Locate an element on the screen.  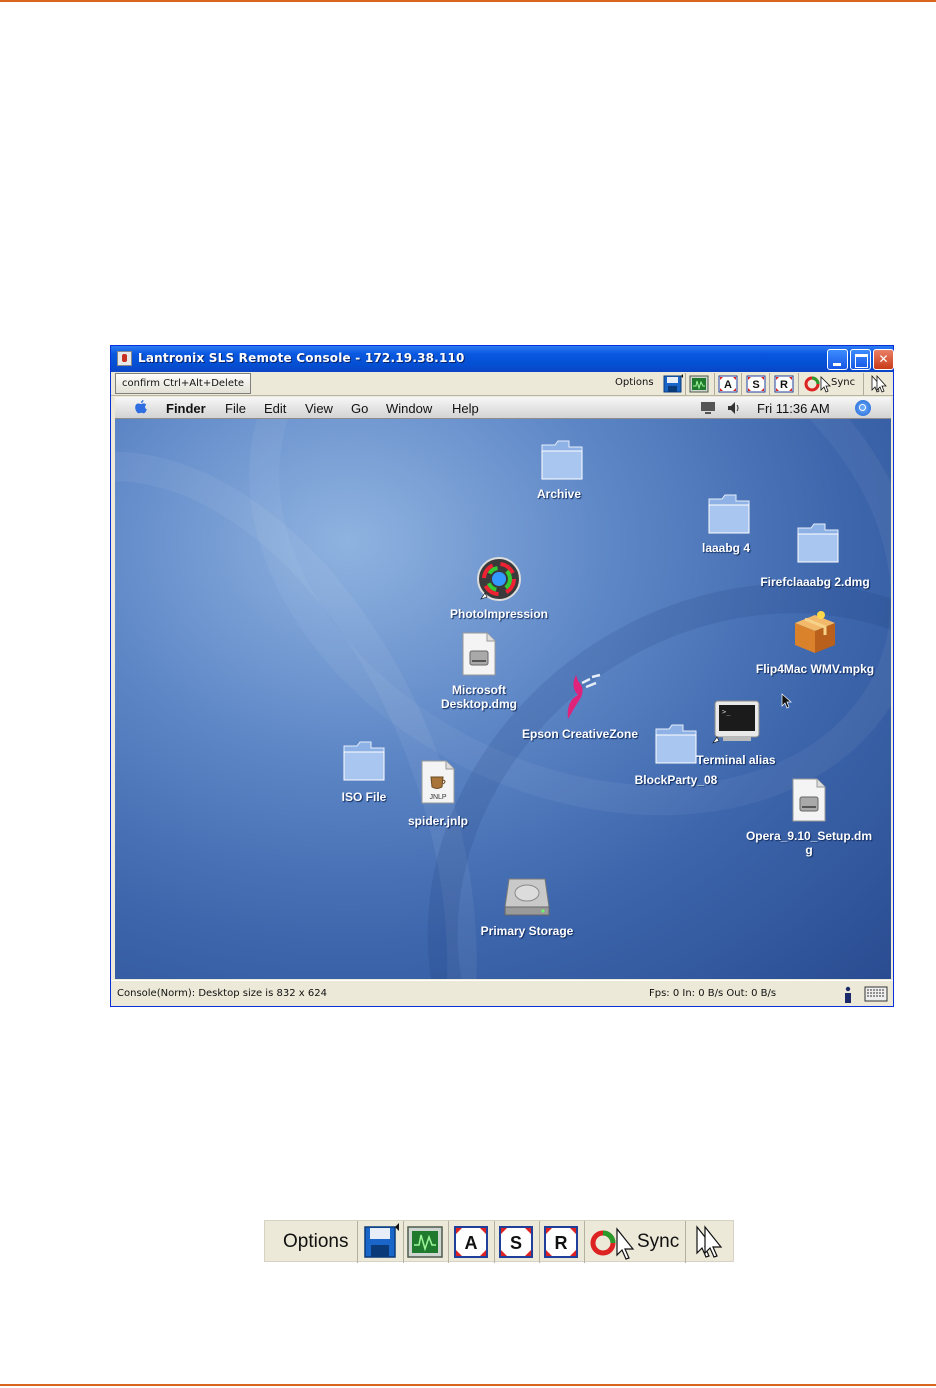
menu-view: View is located at coordinates (319, 408).